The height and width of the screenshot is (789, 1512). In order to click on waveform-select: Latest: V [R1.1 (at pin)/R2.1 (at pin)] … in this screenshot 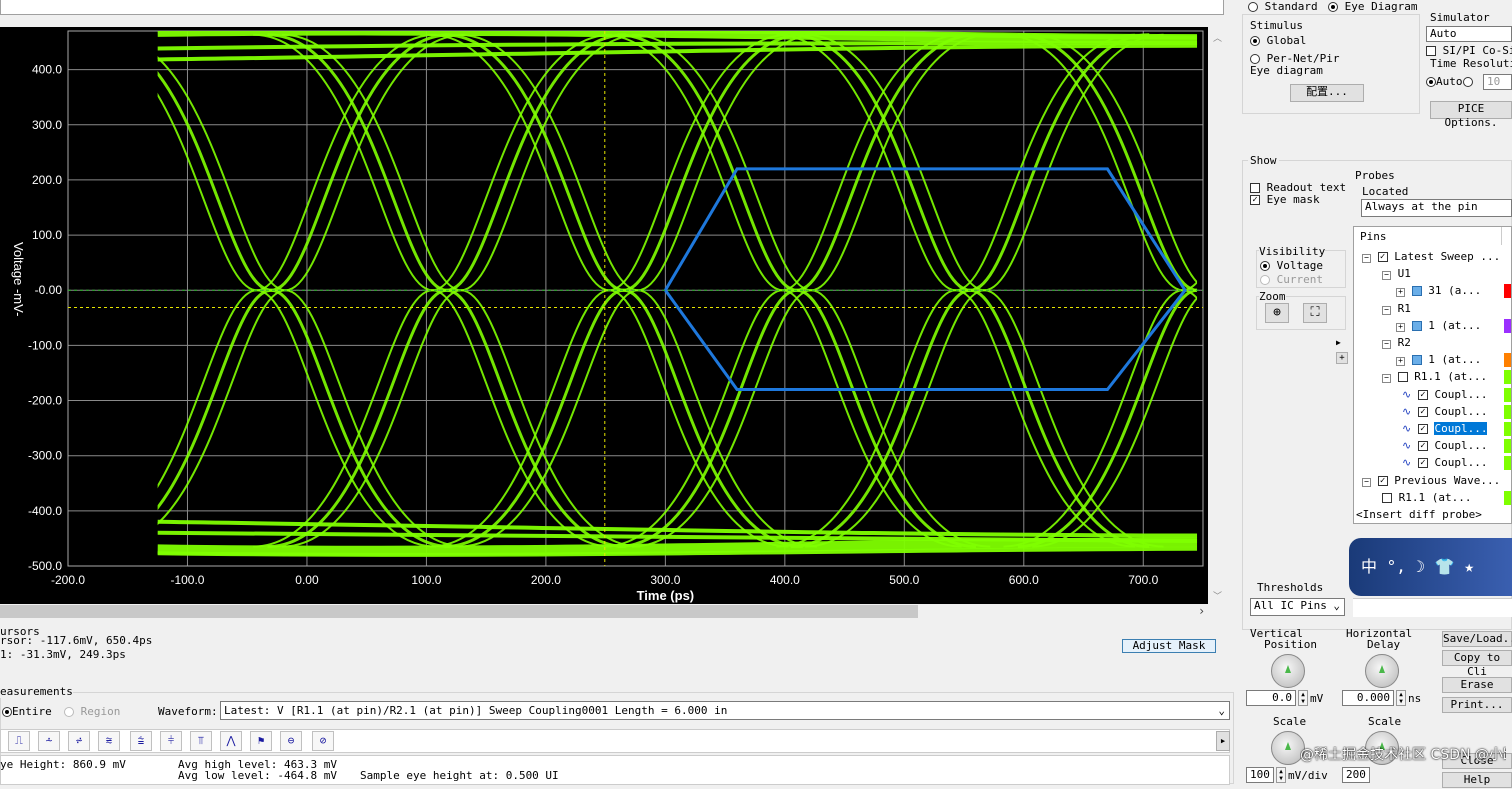, I will do `click(725, 710)`.